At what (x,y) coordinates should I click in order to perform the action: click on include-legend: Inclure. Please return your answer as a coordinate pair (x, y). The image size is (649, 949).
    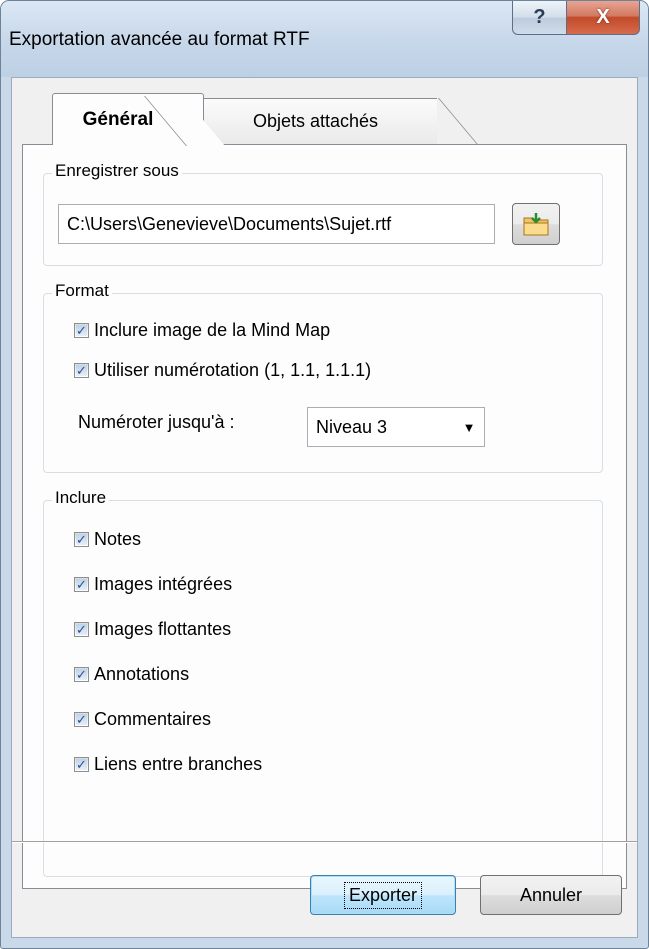
    Looking at the image, I should click on (81, 498).